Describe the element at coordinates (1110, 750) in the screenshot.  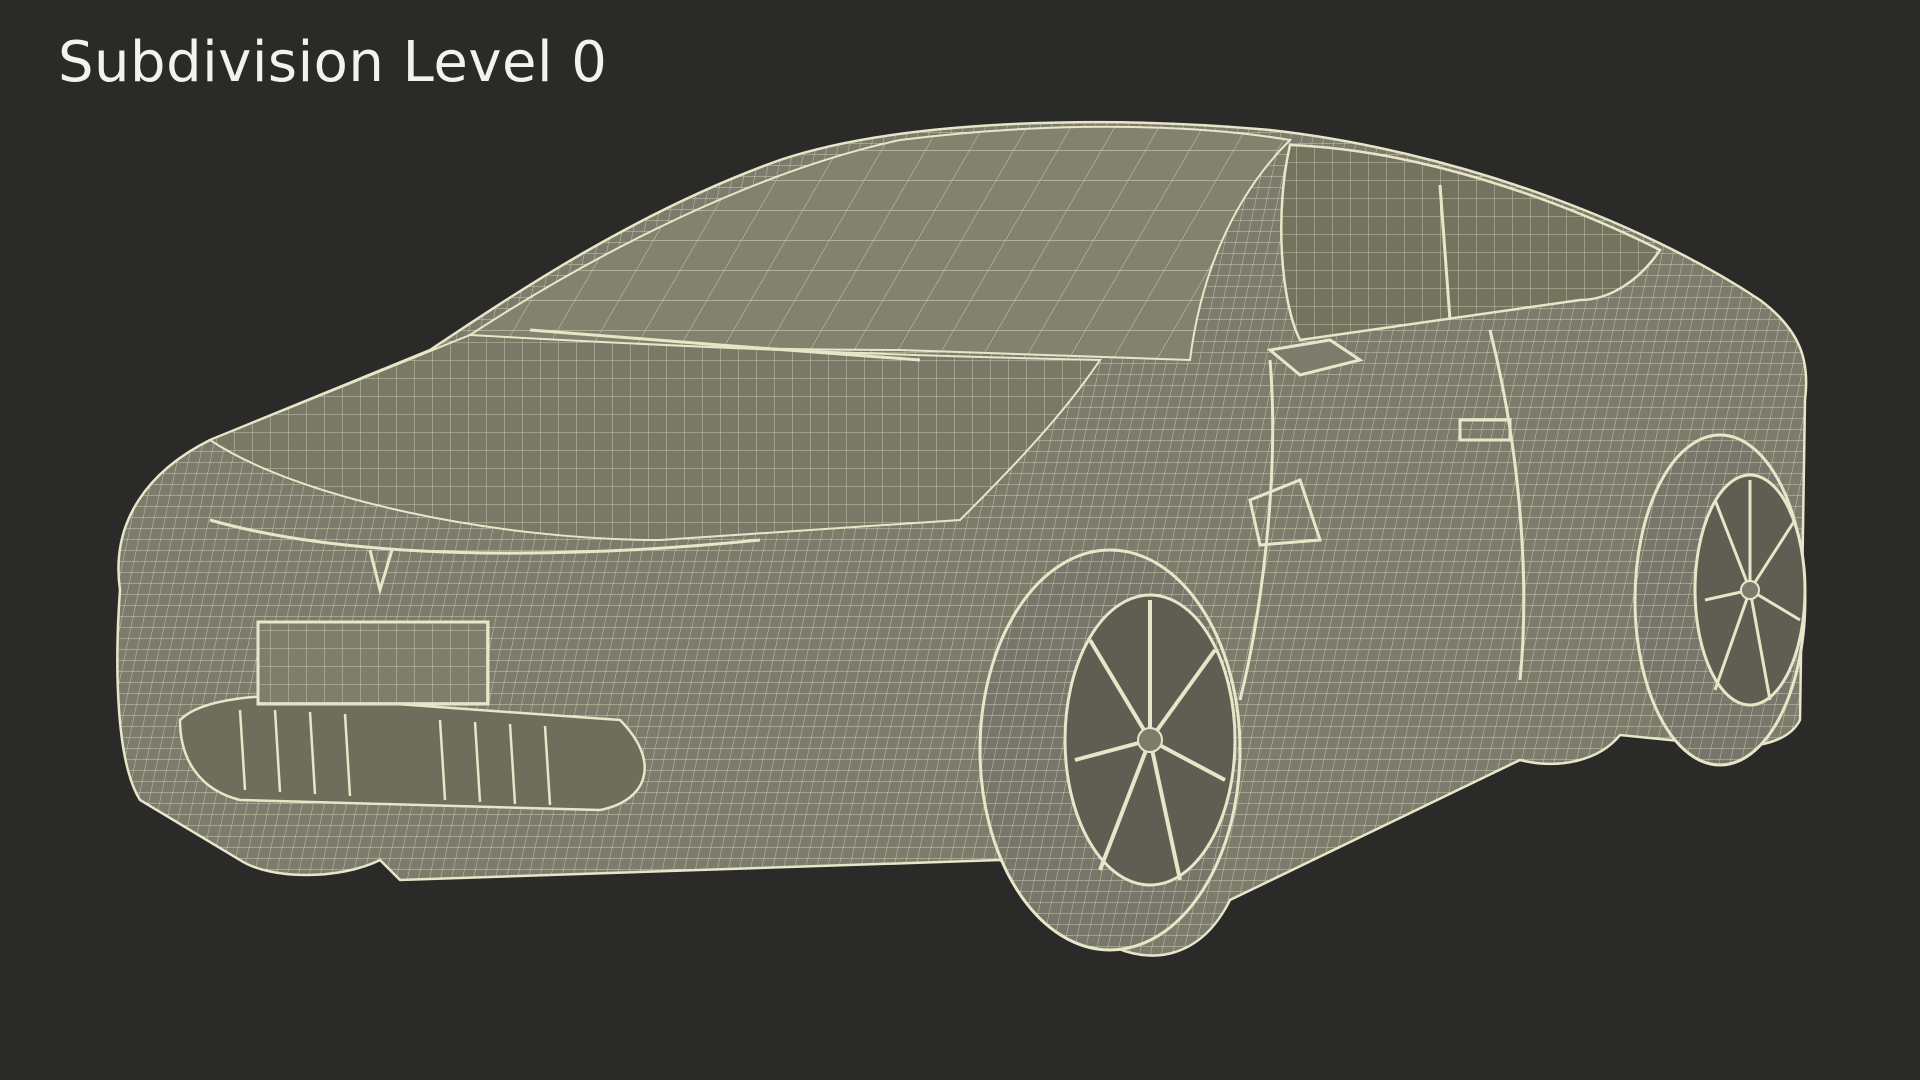
I see `front-wheel` at that location.